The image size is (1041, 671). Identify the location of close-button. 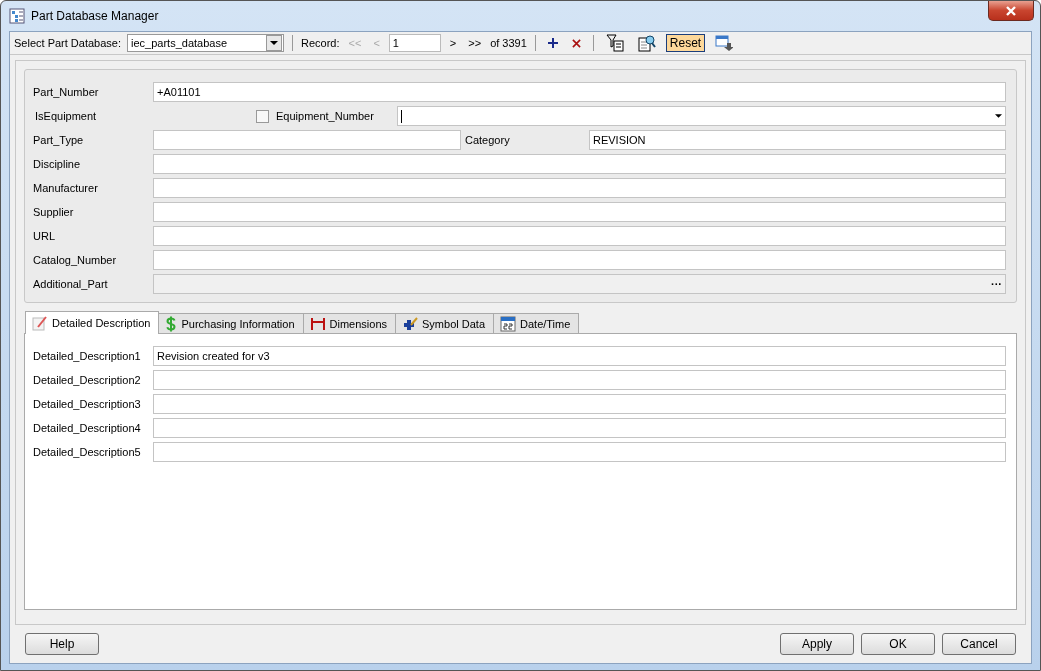
(1011, 11).